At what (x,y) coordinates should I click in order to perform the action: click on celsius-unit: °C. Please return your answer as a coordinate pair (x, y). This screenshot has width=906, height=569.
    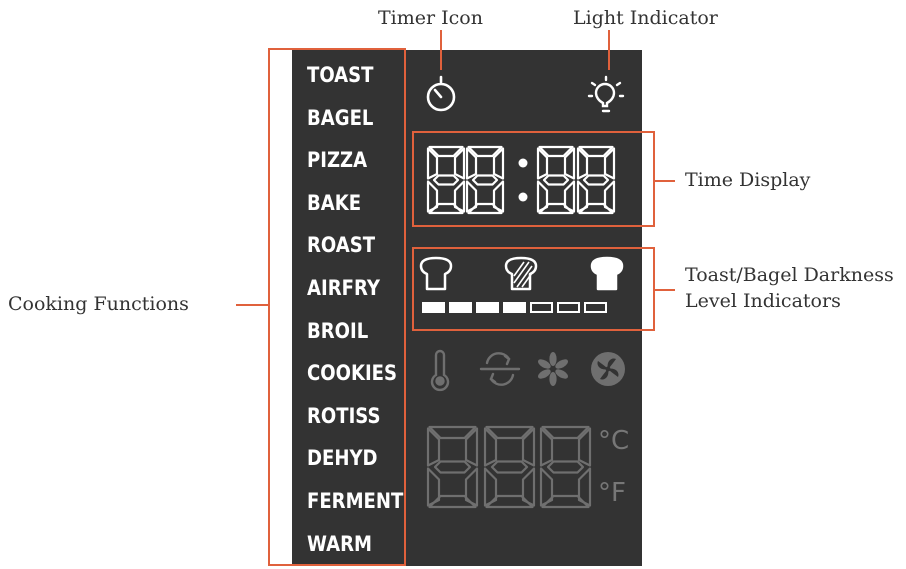
    Looking at the image, I should click on (614, 441).